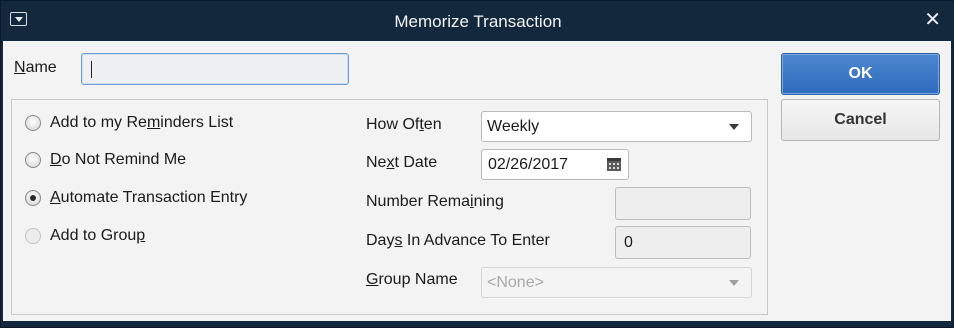 The width and height of the screenshot is (954, 328). What do you see at coordinates (528, 164) in the screenshot?
I see `next-date-value: 02/26/2017` at bounding box center [528, 164].